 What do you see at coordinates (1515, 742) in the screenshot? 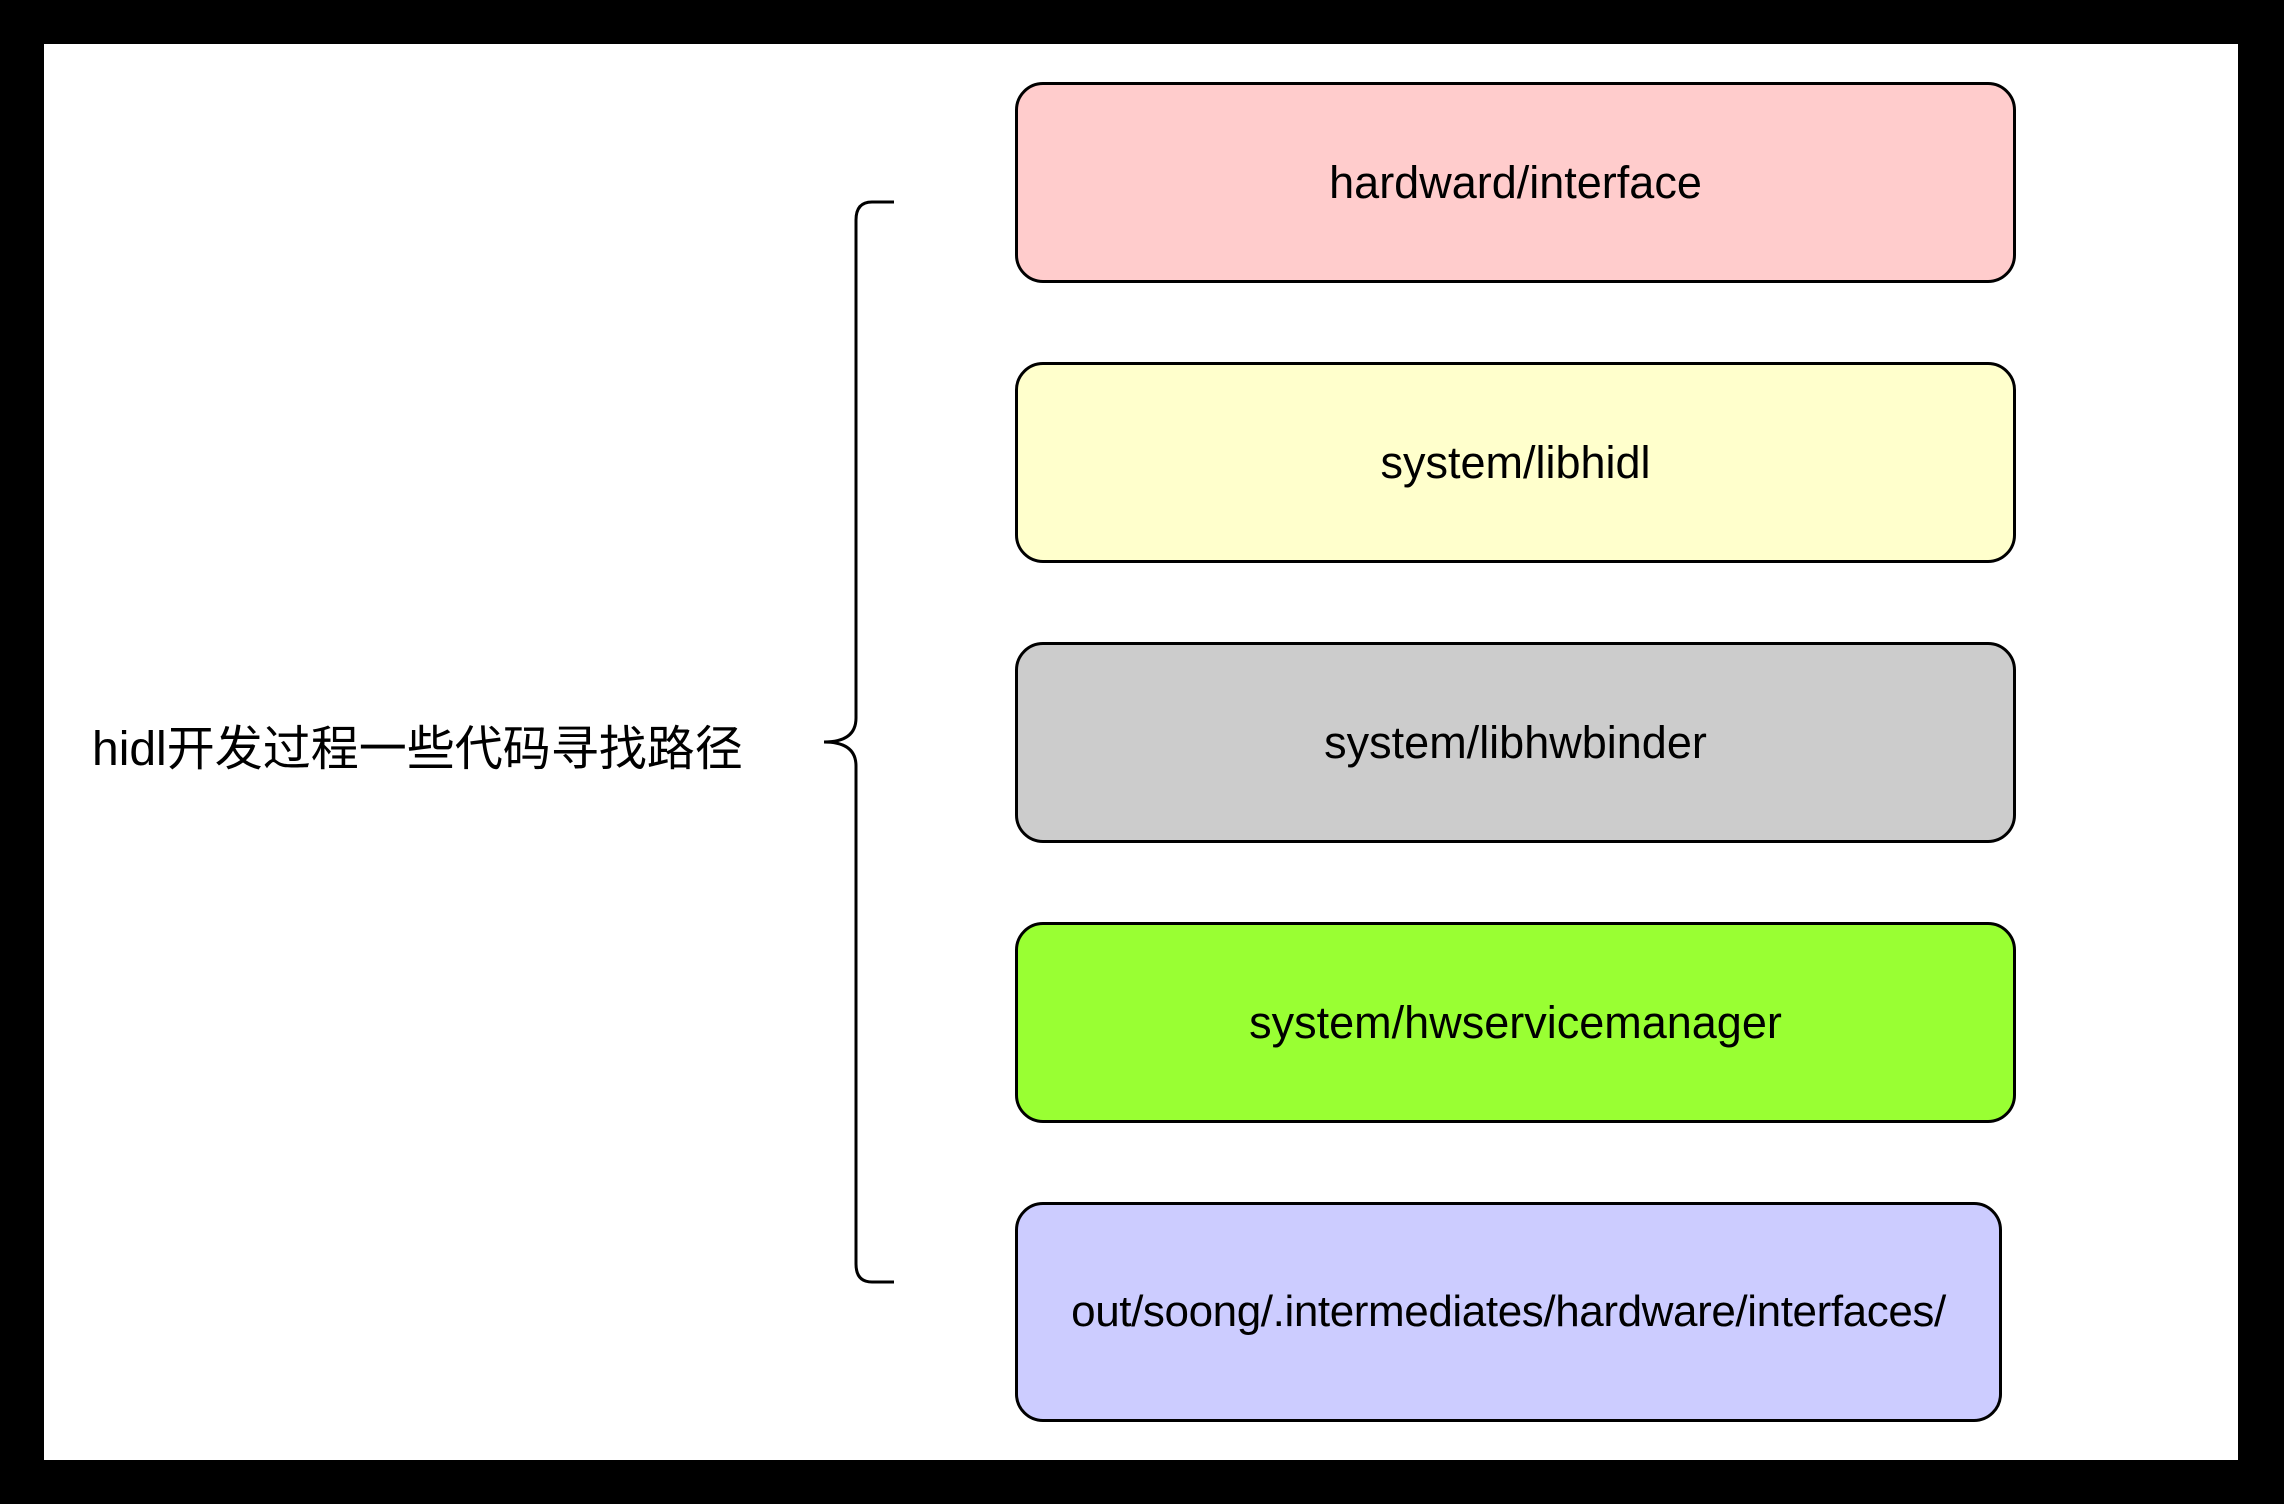
I see `node-system-libhwbinder: system/libhwbinder` at bounding box center [1515, 742].